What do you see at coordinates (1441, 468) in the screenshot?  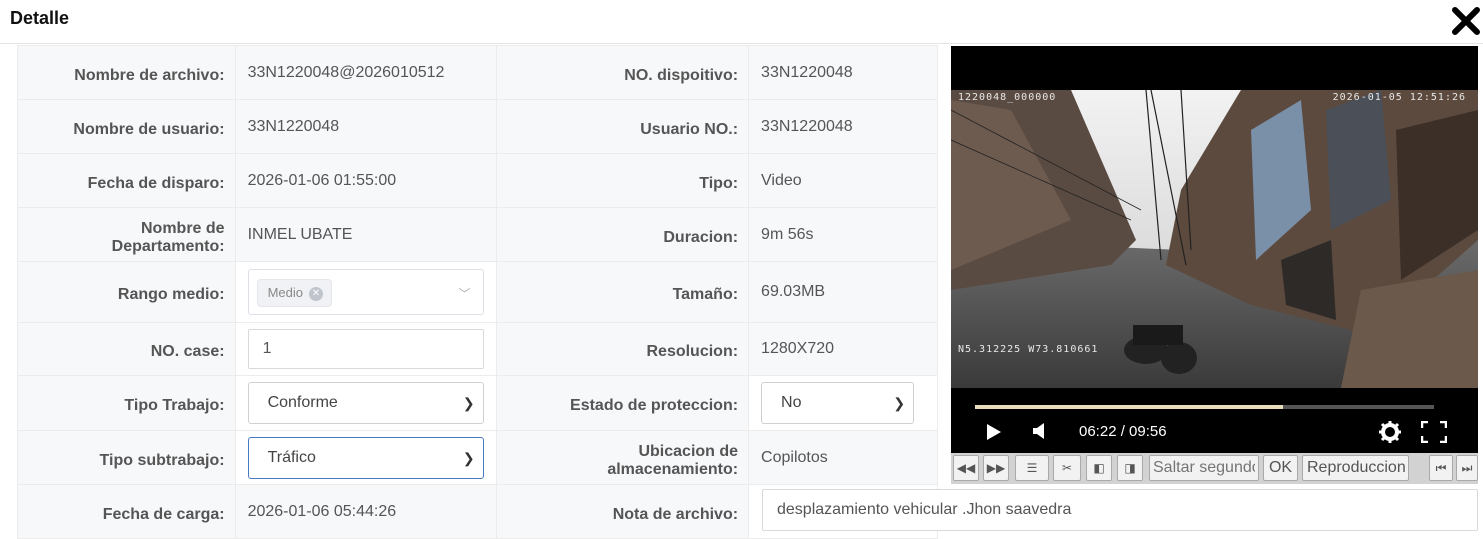 I see `skip-start-icon: ⏮` at bounding box center [1441, 468].